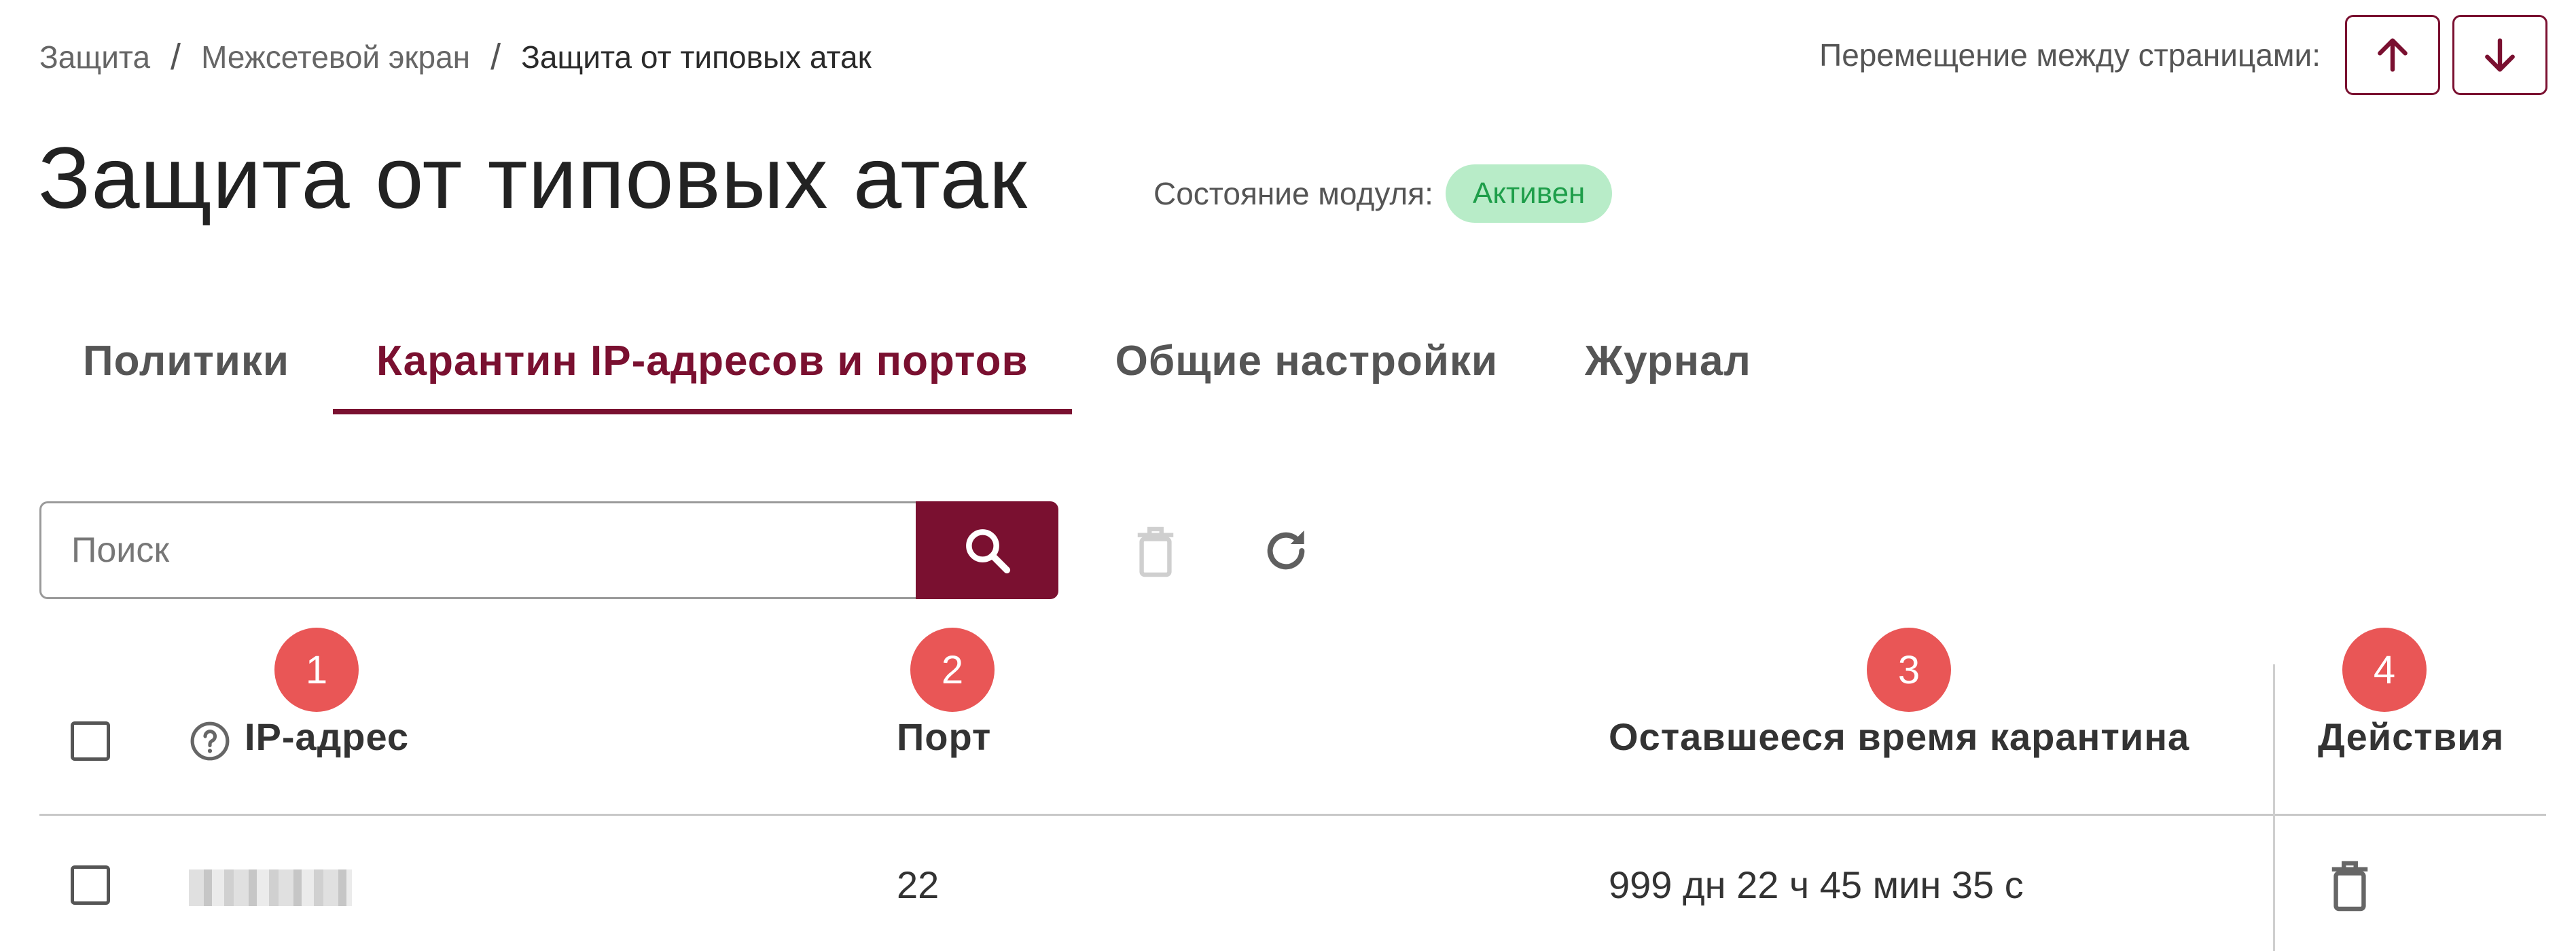  I want to click on column-header-time-left: Оставшееся время карантина, so click(1899, 737).